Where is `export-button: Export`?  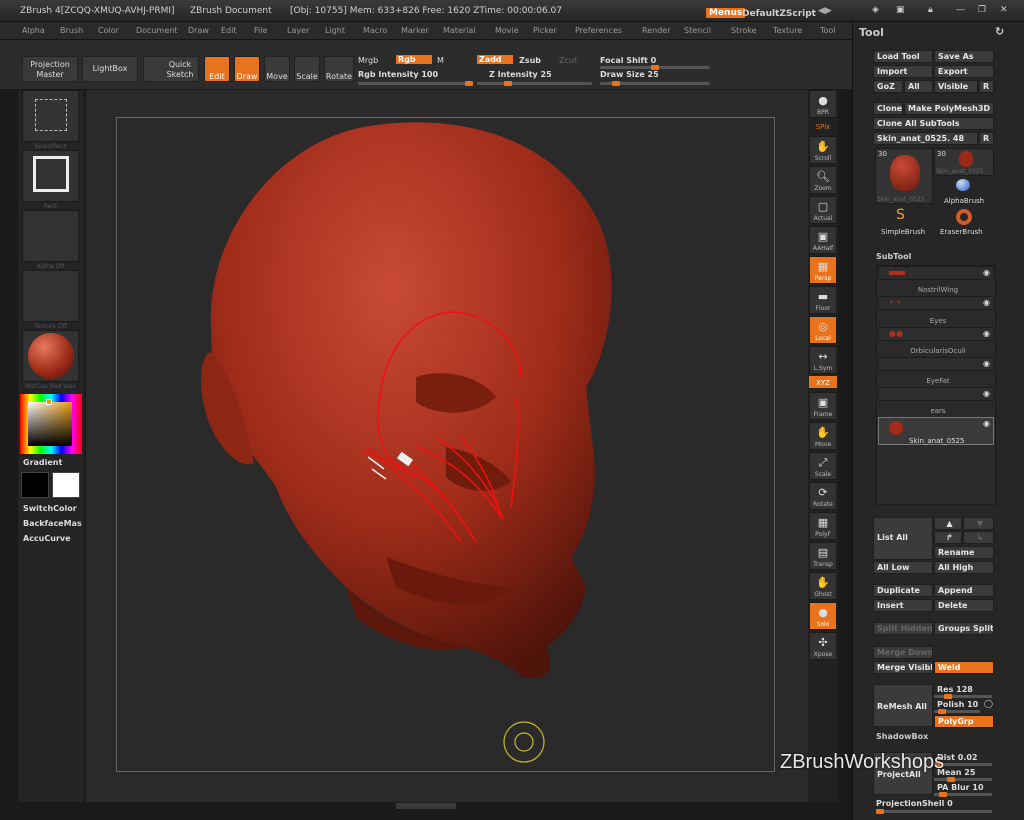
export-button: Export is located at coordinates (964, 71).